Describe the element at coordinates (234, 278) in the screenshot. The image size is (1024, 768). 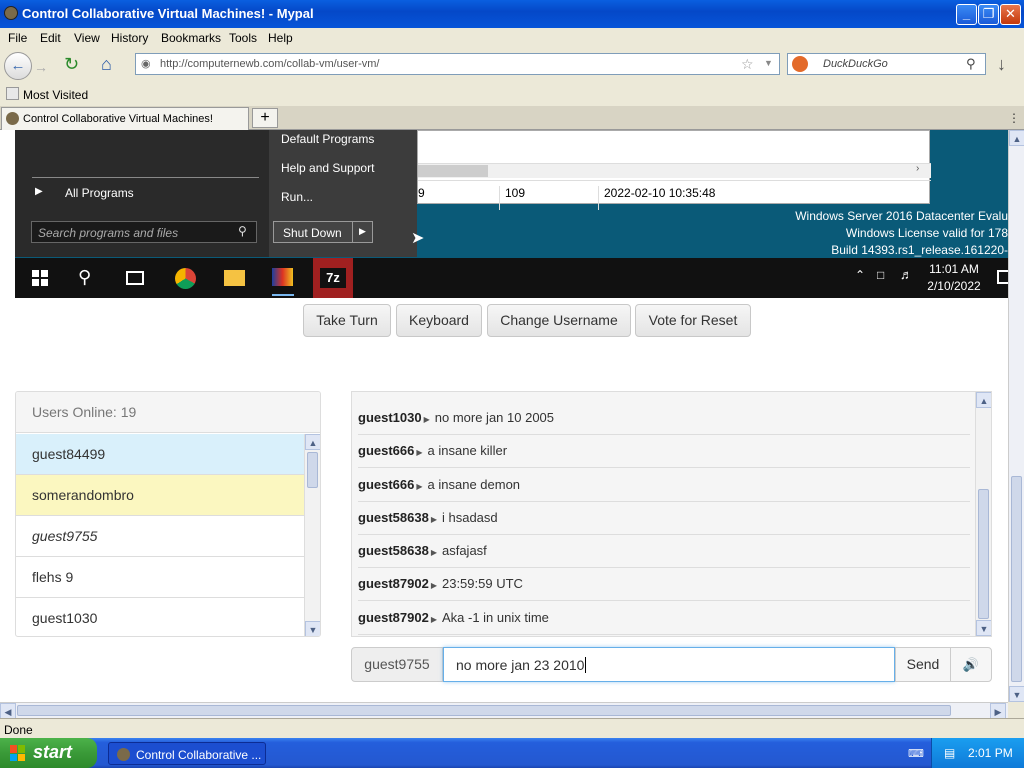
I see `folder-icon` at that location.